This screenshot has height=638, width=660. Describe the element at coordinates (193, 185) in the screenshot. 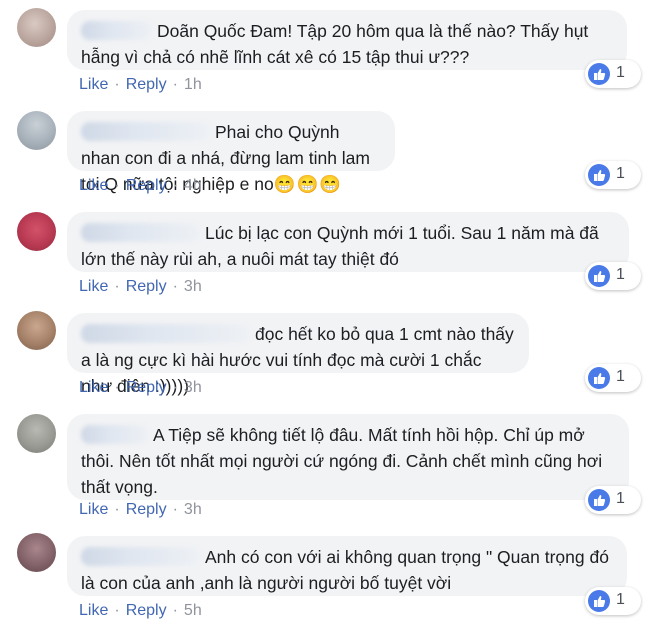

I see `timestamp: 4h` at that location.